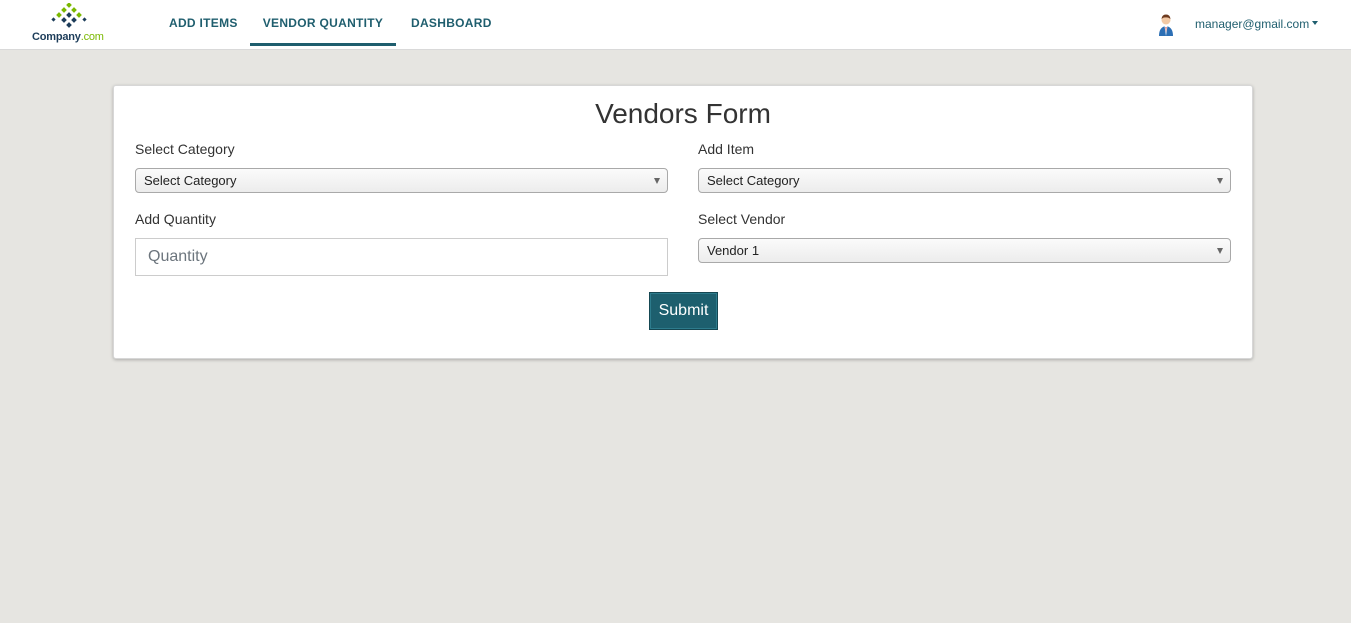 The height and width of the screenshot is (623, 1351). I want to click on category-select: Select Category, so click(401, 180).